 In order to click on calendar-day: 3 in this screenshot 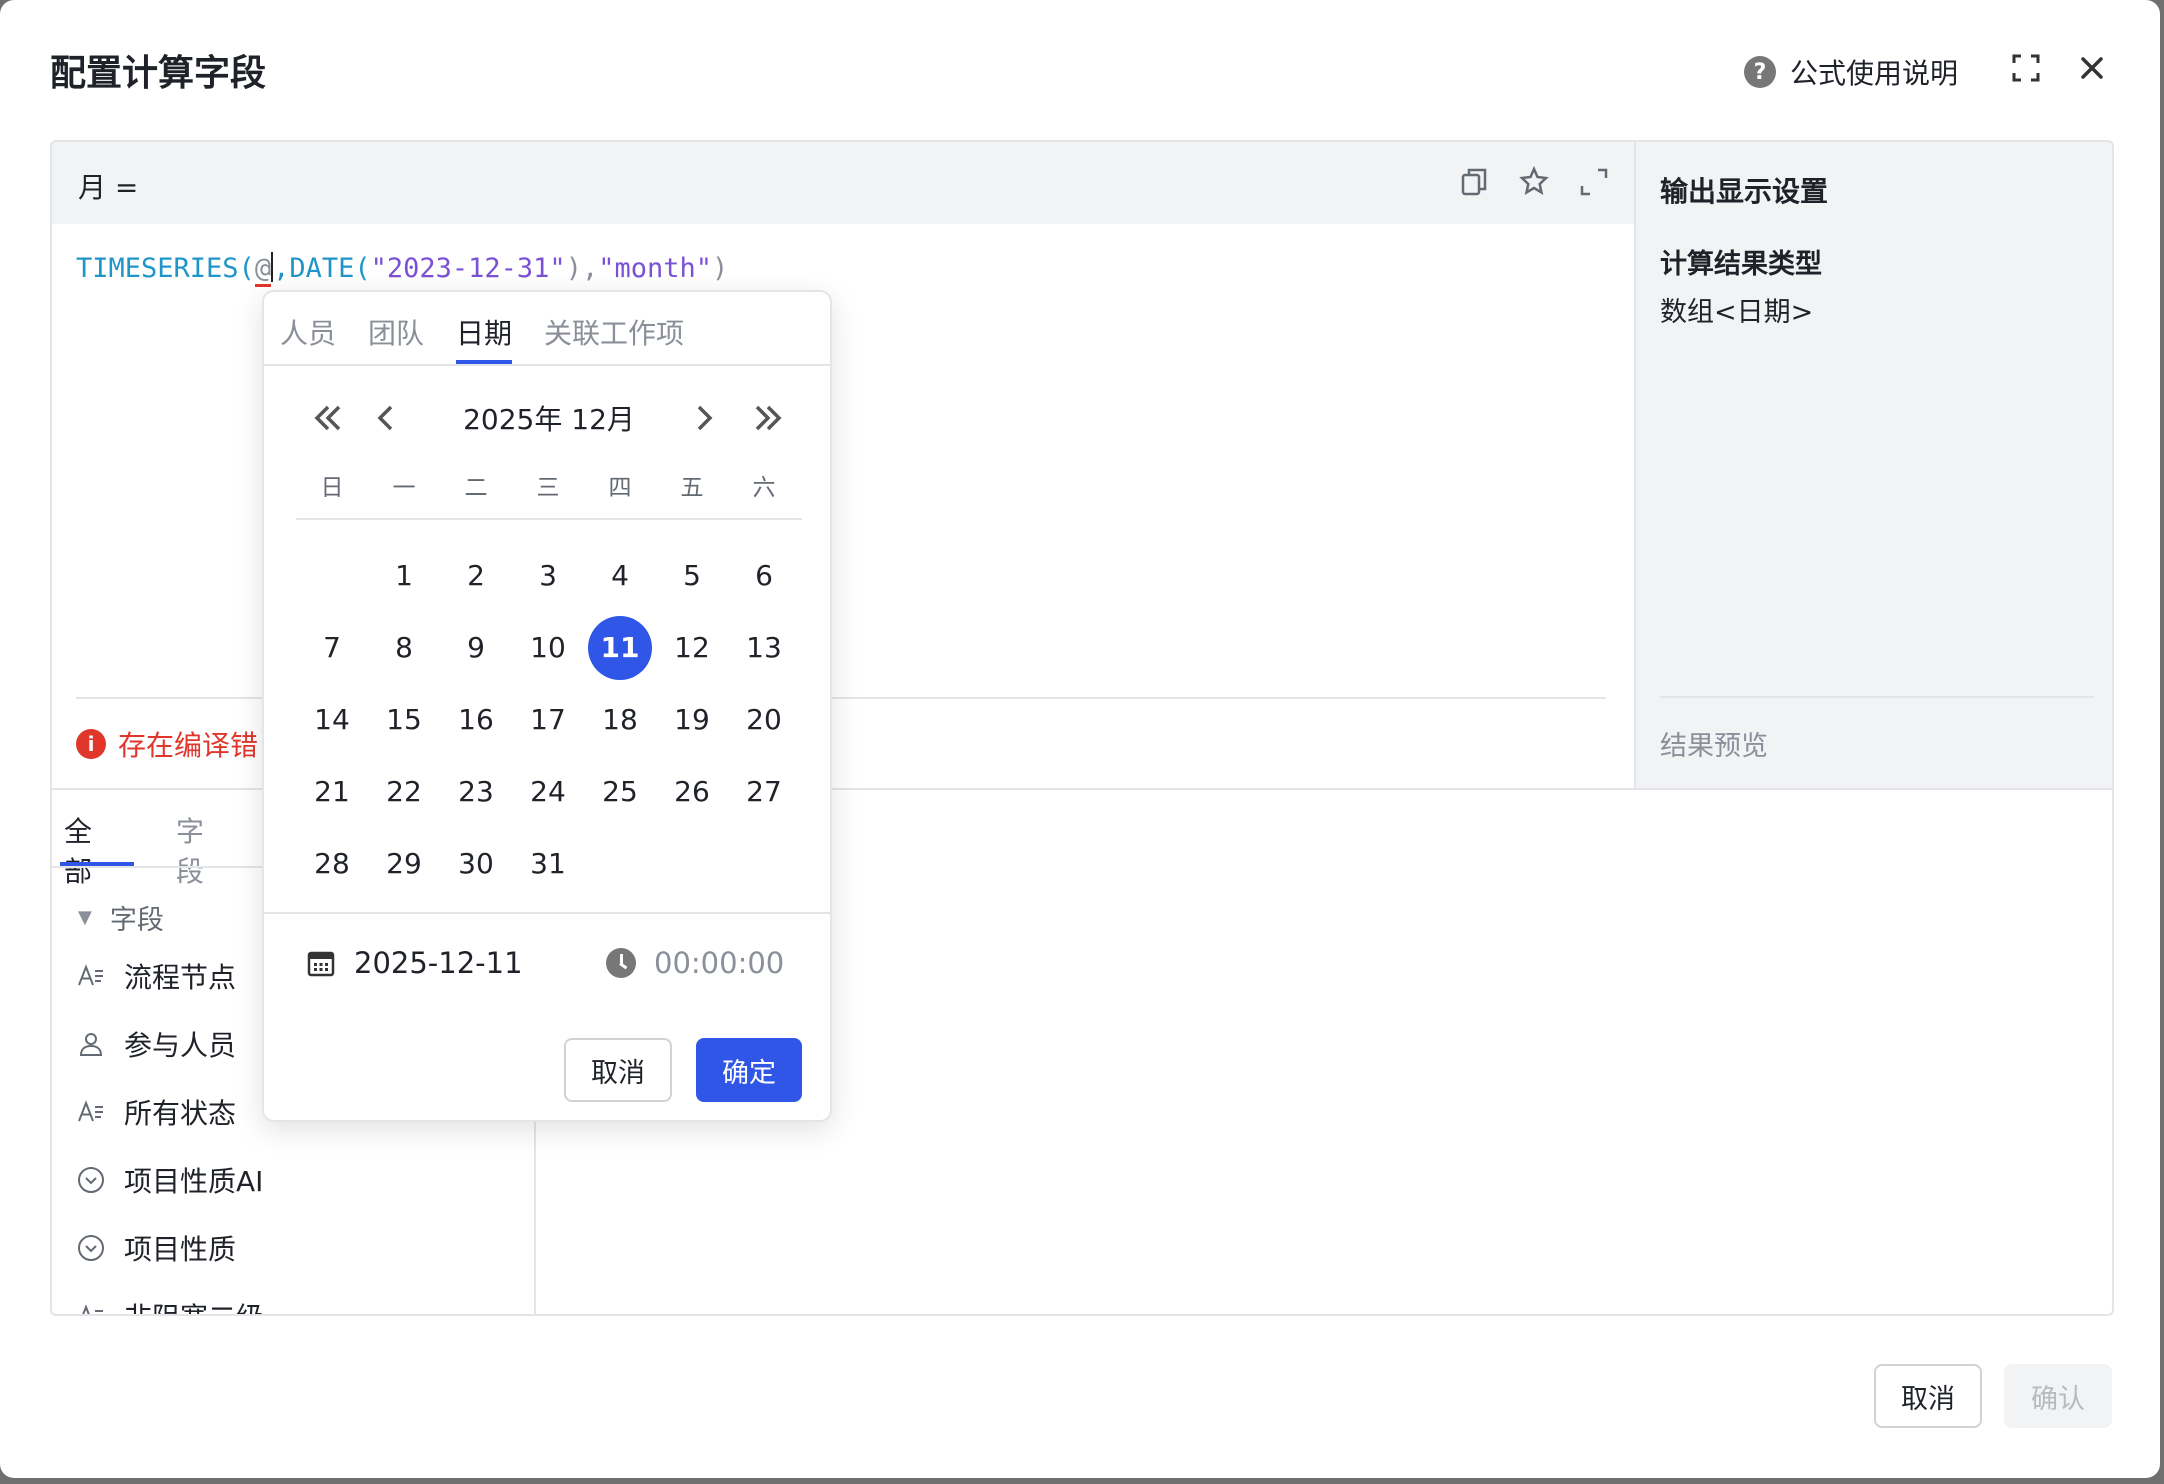, I will do `click(548, 576)`.